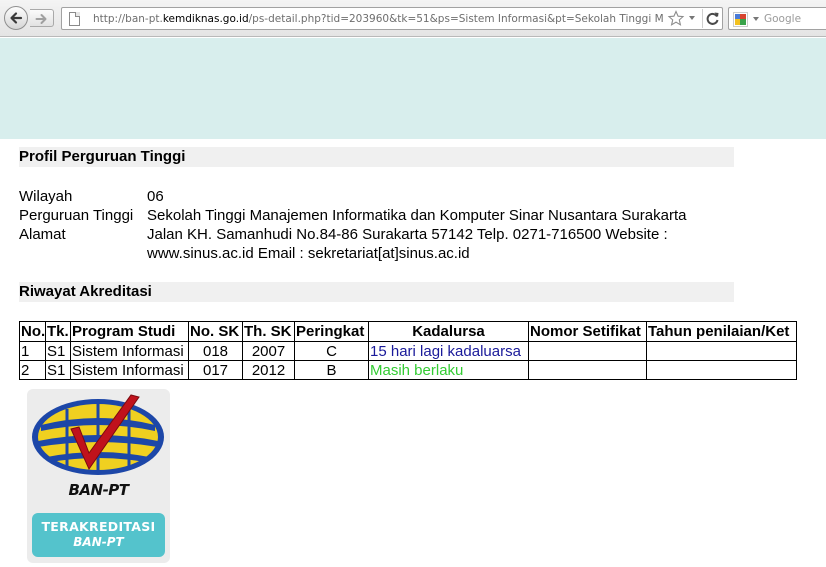 Image resolution: width=826 pixels, height=567 pixels. Describe the element at coordinates (268, 331) in the screenshot. I see `col-th-sk: Th. SK` at that location.